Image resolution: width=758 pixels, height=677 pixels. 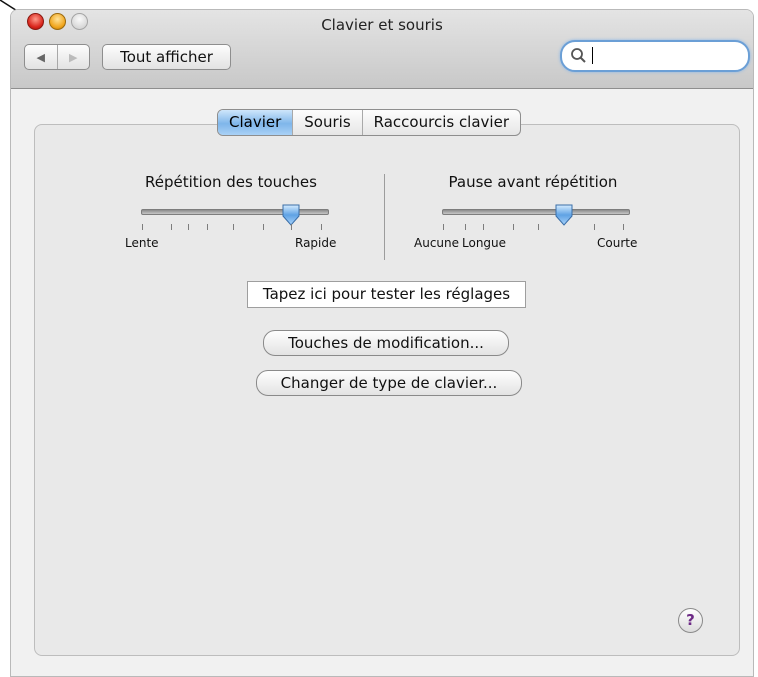 I want to click on search-field, so click(x=655, y=56).